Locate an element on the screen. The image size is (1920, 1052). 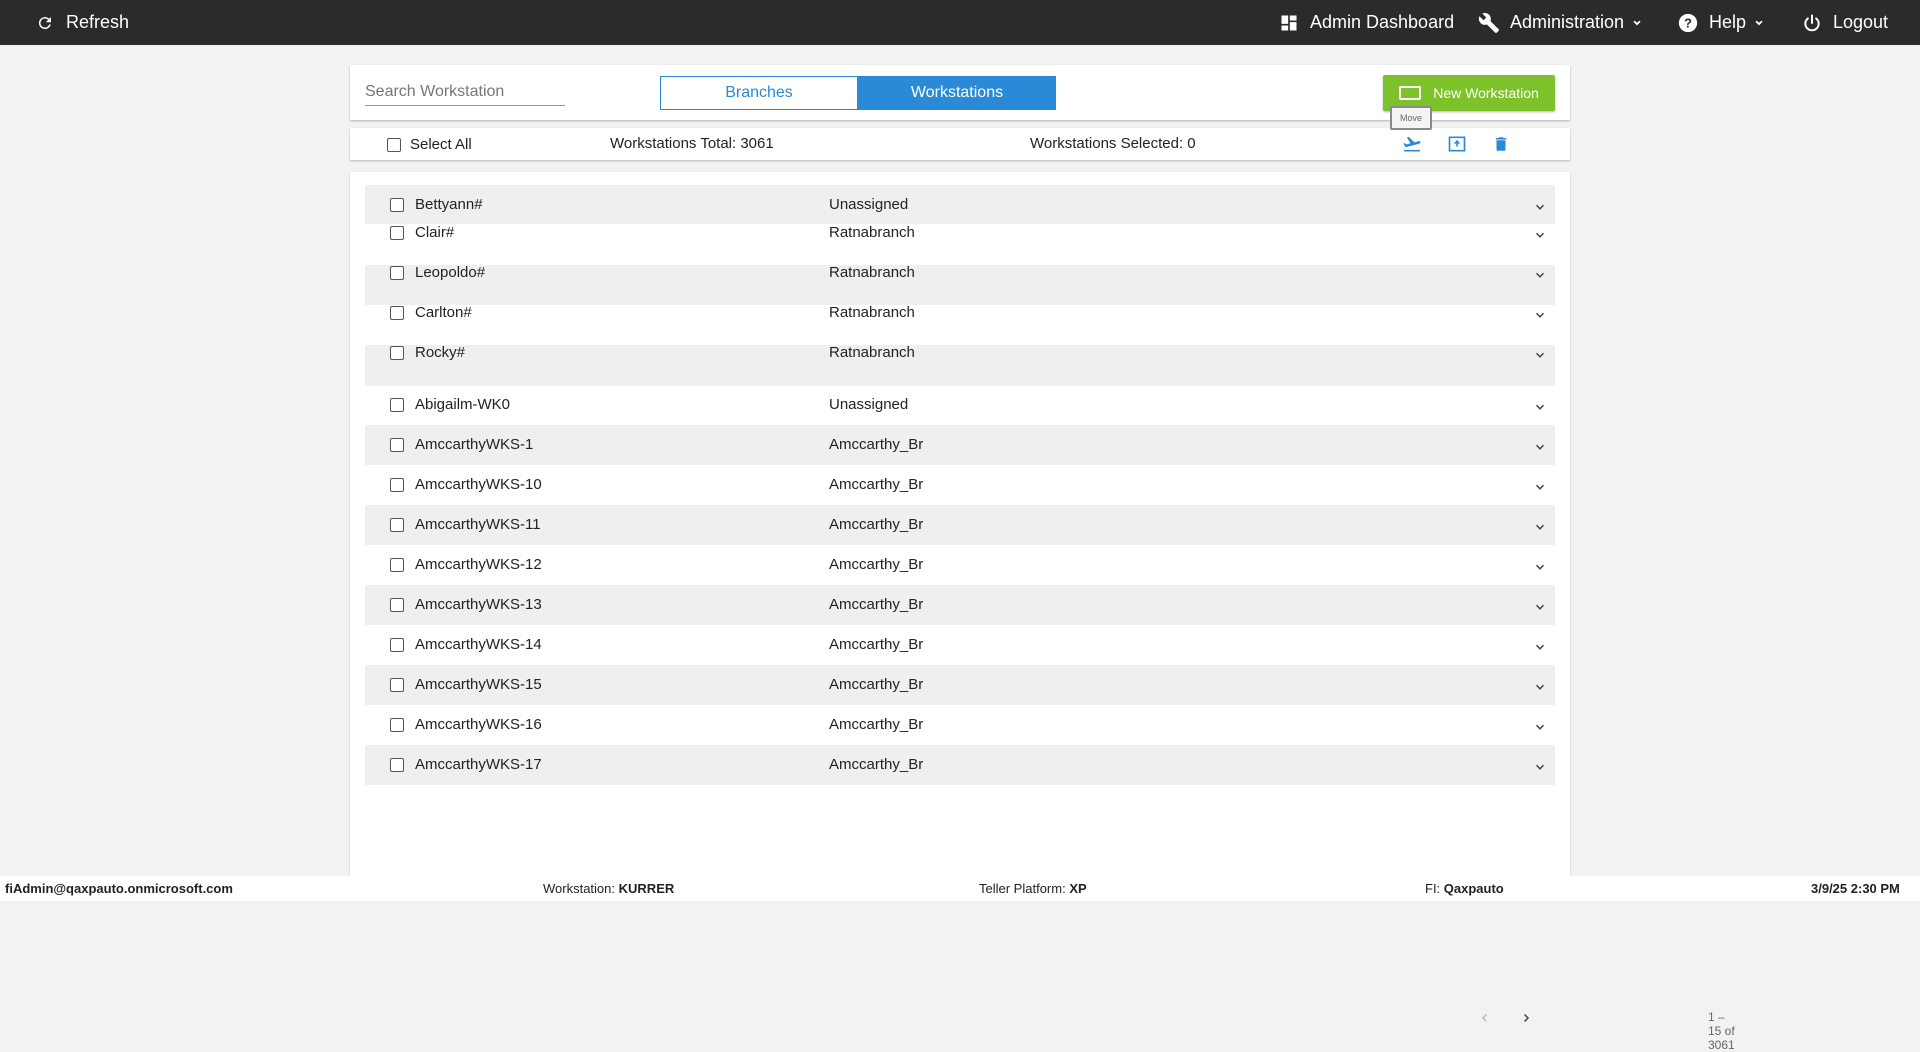
select-all: Select All is located at coordinates (429, 144).